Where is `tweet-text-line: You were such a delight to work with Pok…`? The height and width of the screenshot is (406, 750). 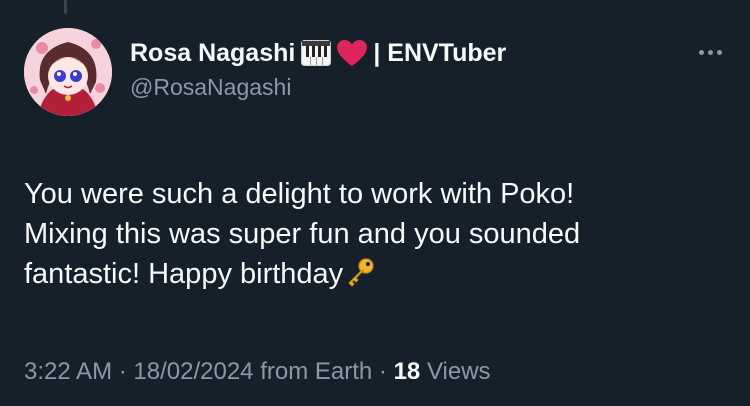
tweet-text-line: You were such a delight to work with Pok… is located at coordinates (299, 194).